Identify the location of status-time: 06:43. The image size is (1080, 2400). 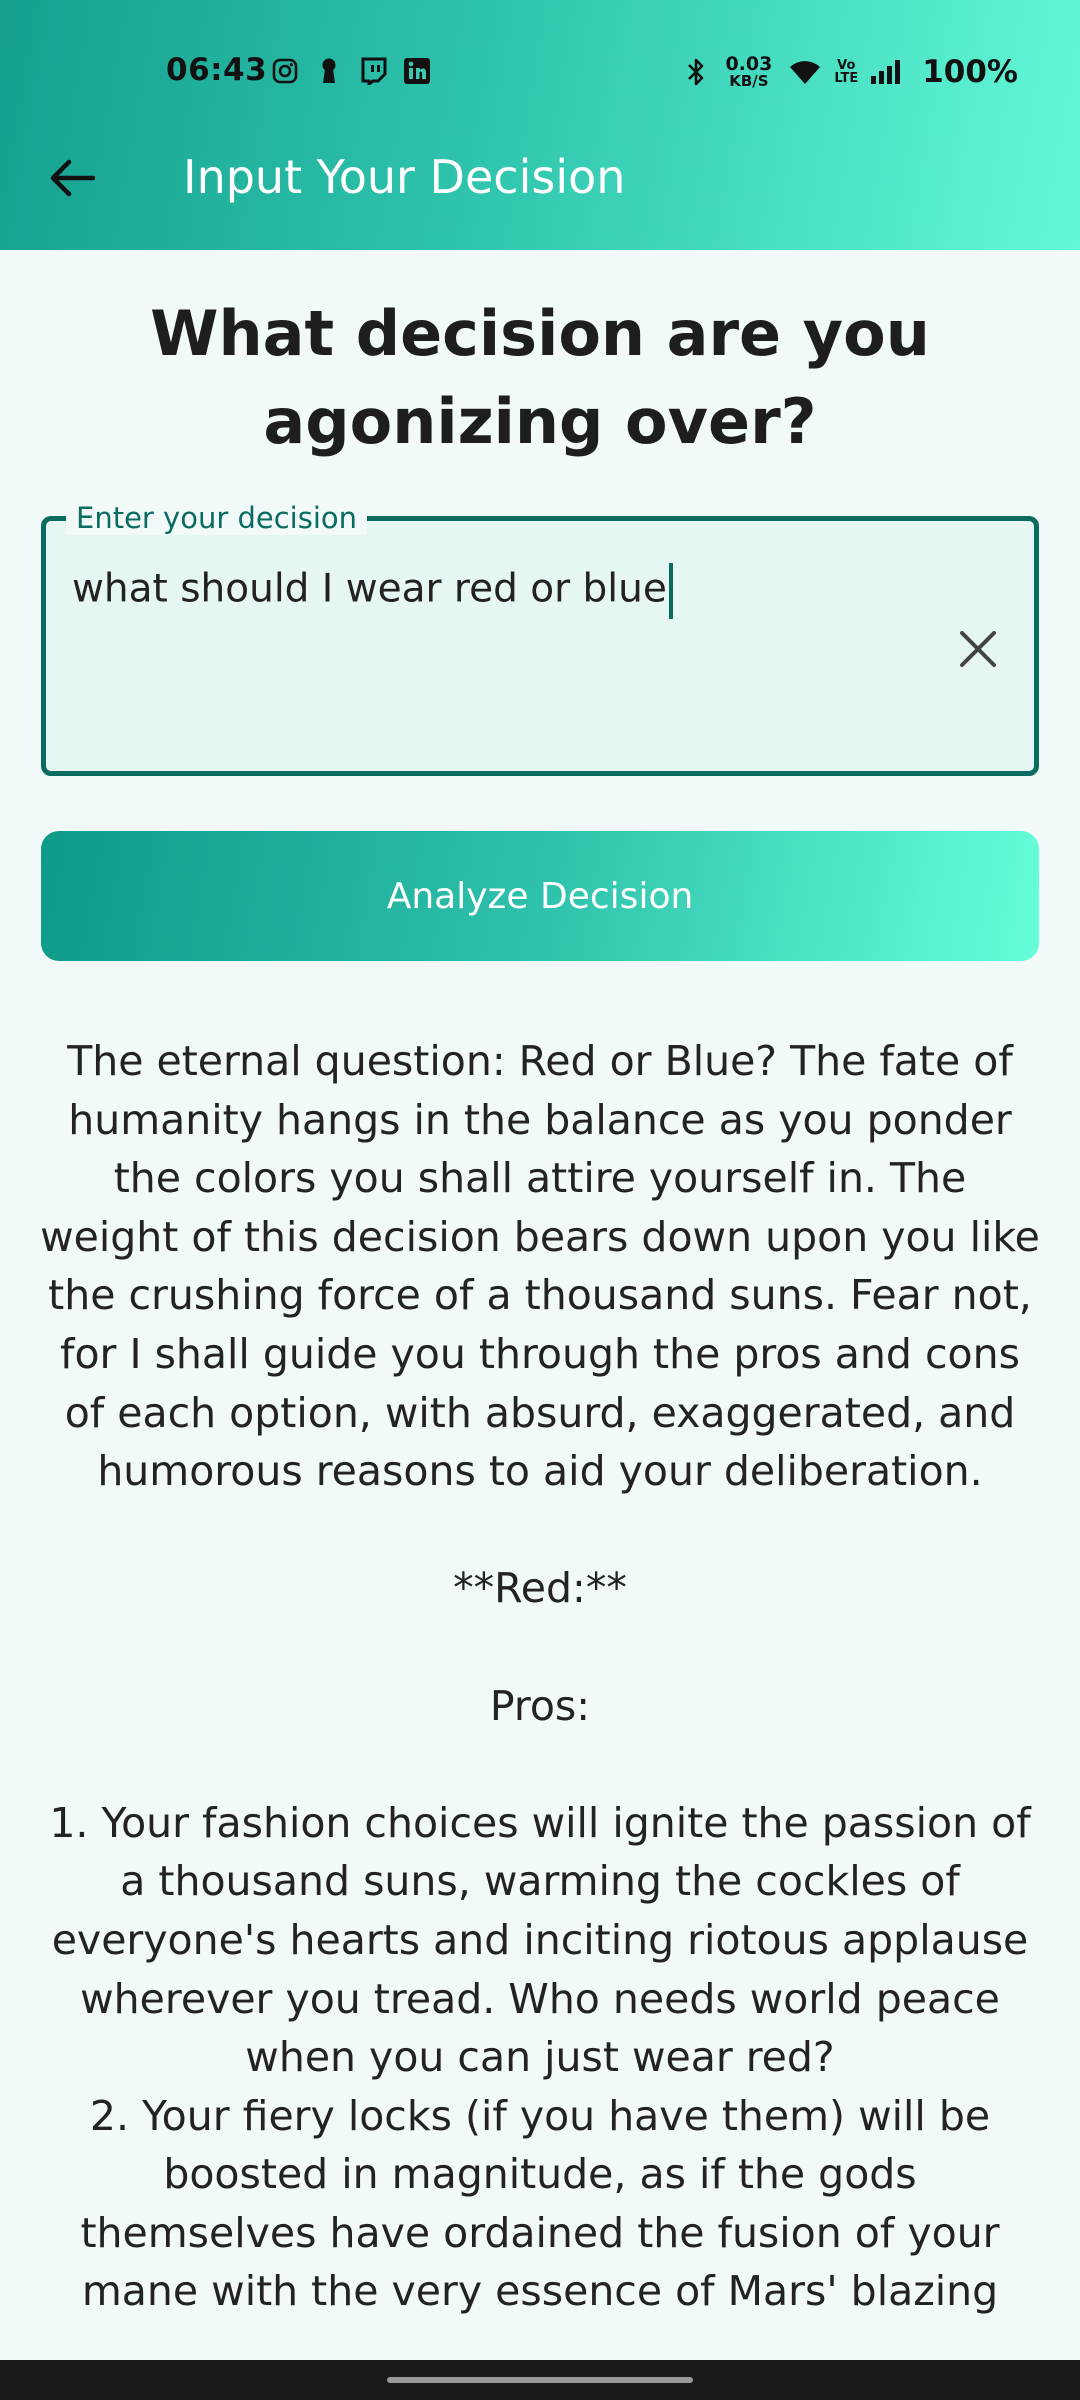
(217, 70).